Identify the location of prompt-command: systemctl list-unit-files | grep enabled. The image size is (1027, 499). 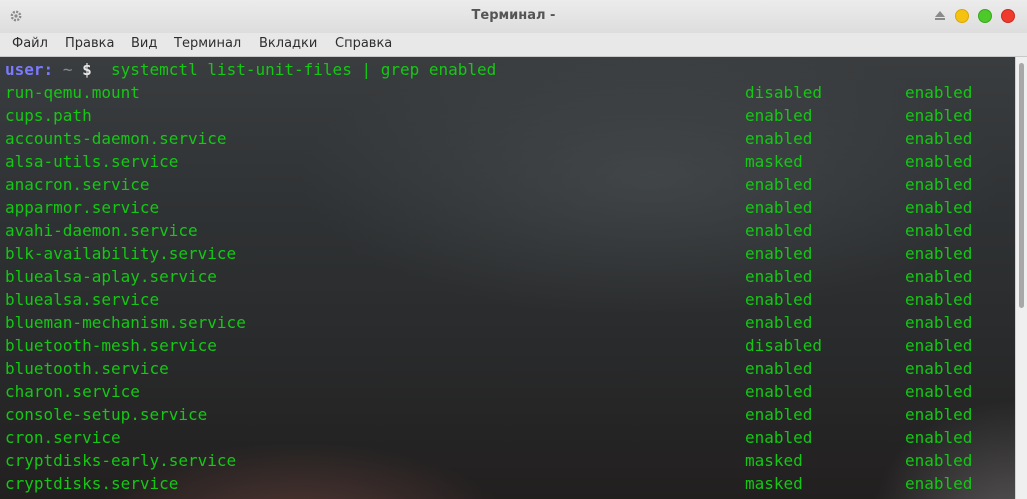
(304, 69).